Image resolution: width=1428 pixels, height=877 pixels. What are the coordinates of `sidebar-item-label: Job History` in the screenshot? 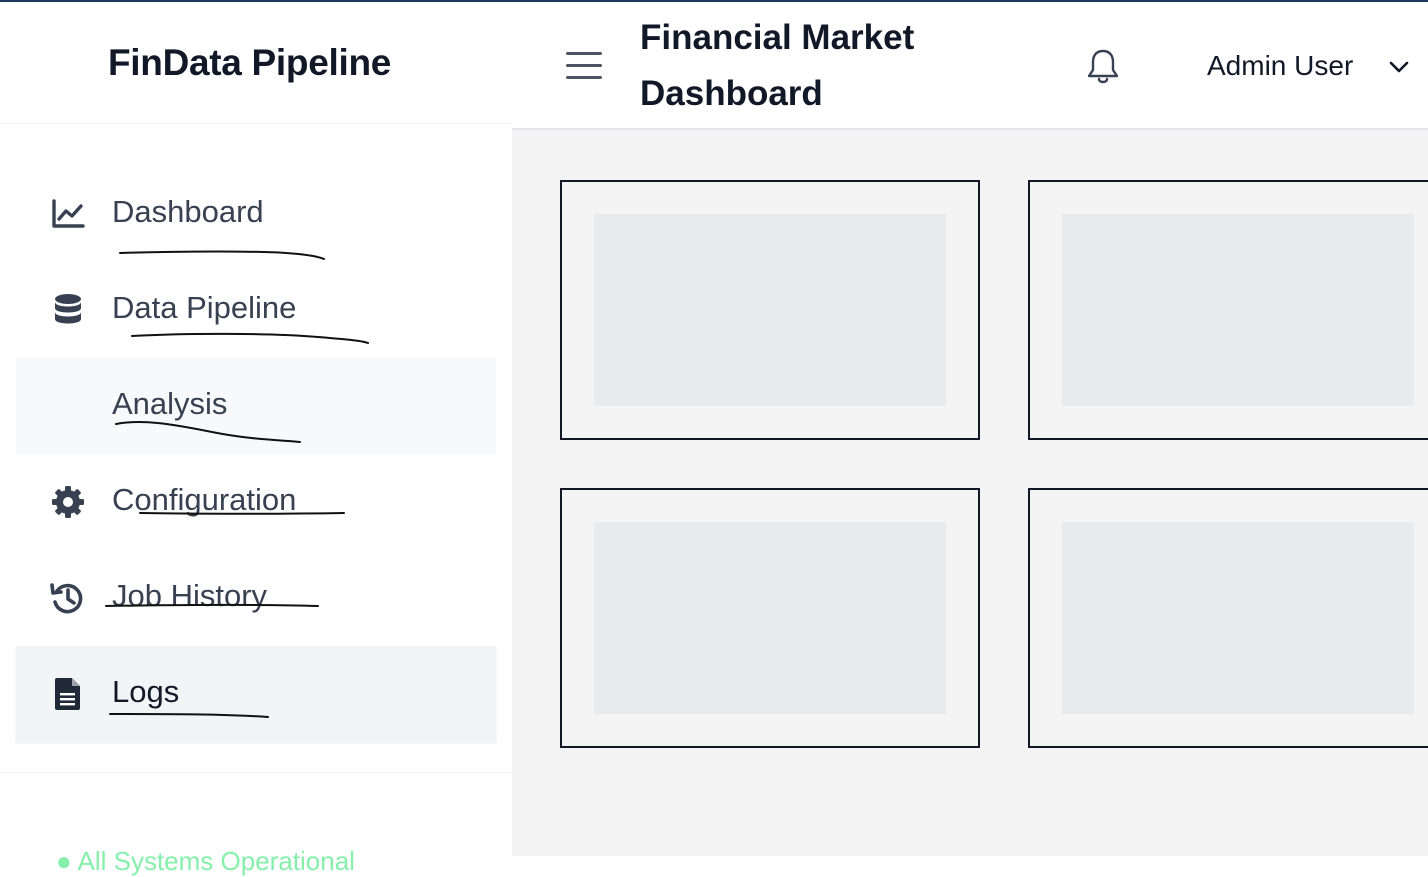 It's located at (190, 595).